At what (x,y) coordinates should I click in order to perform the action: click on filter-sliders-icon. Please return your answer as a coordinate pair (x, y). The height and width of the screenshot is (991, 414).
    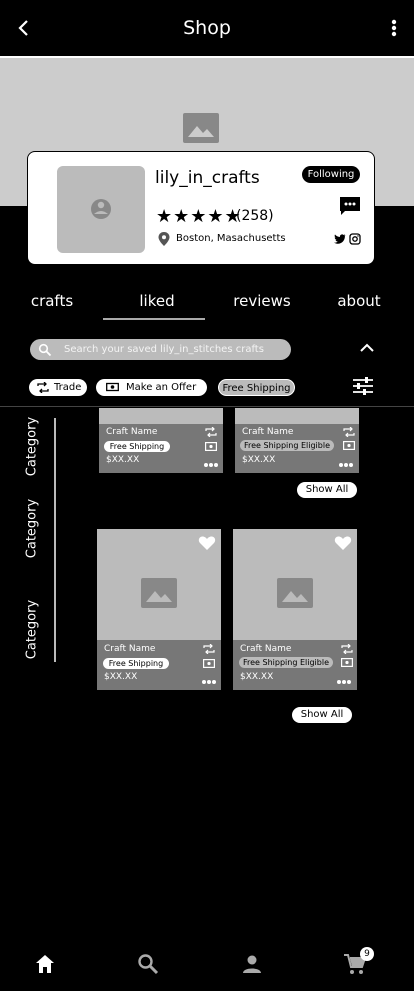
    Looking at the image, I should click on (363, 386).